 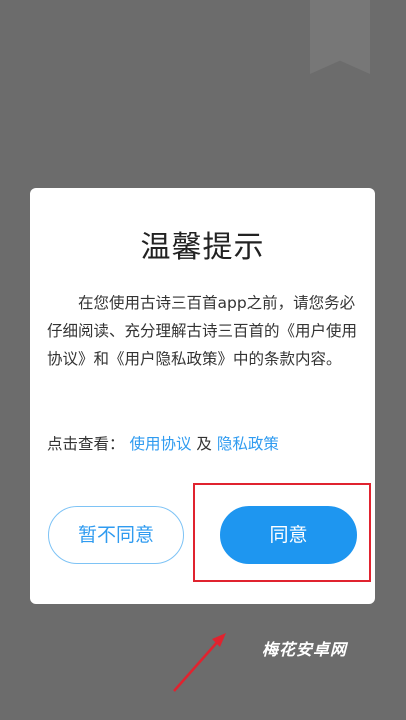 What do you see at coordinates (199, 662) in the screenshot?
I see `arrow-up-right-icon` at bounding box center [199, 662].